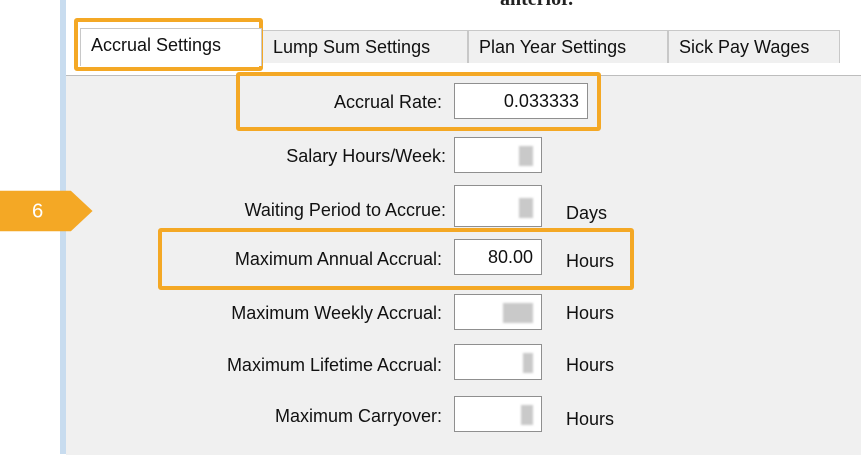 This screenshot has height=455, width=861. What do you see at coordinates (568, 46) in the screenshot?
I see `tab-plan-year-settings: Plan Year Settings` at bounding box center [568, 46].